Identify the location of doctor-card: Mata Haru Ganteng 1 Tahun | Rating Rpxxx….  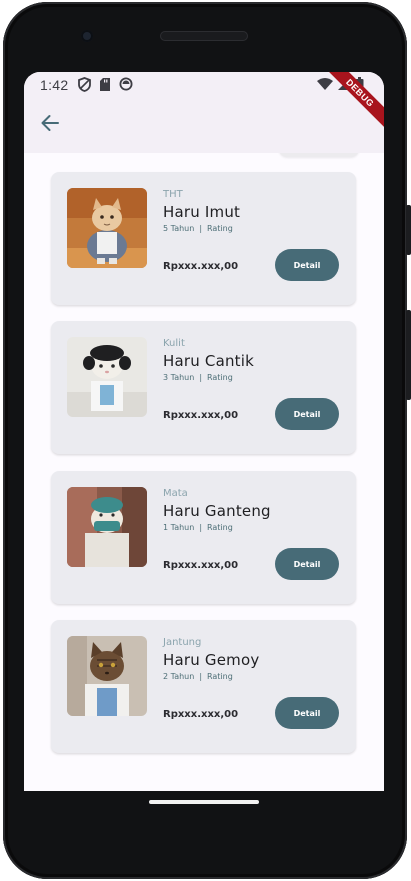
(203, 537).